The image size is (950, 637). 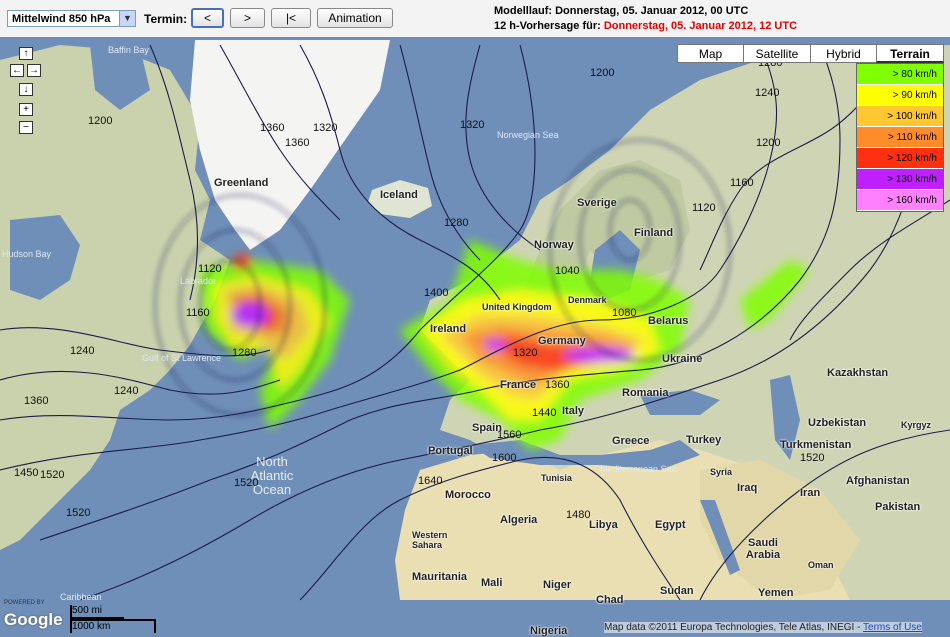 I want to click on legend-row: > 160 km/h, so click(x=900, y=200).